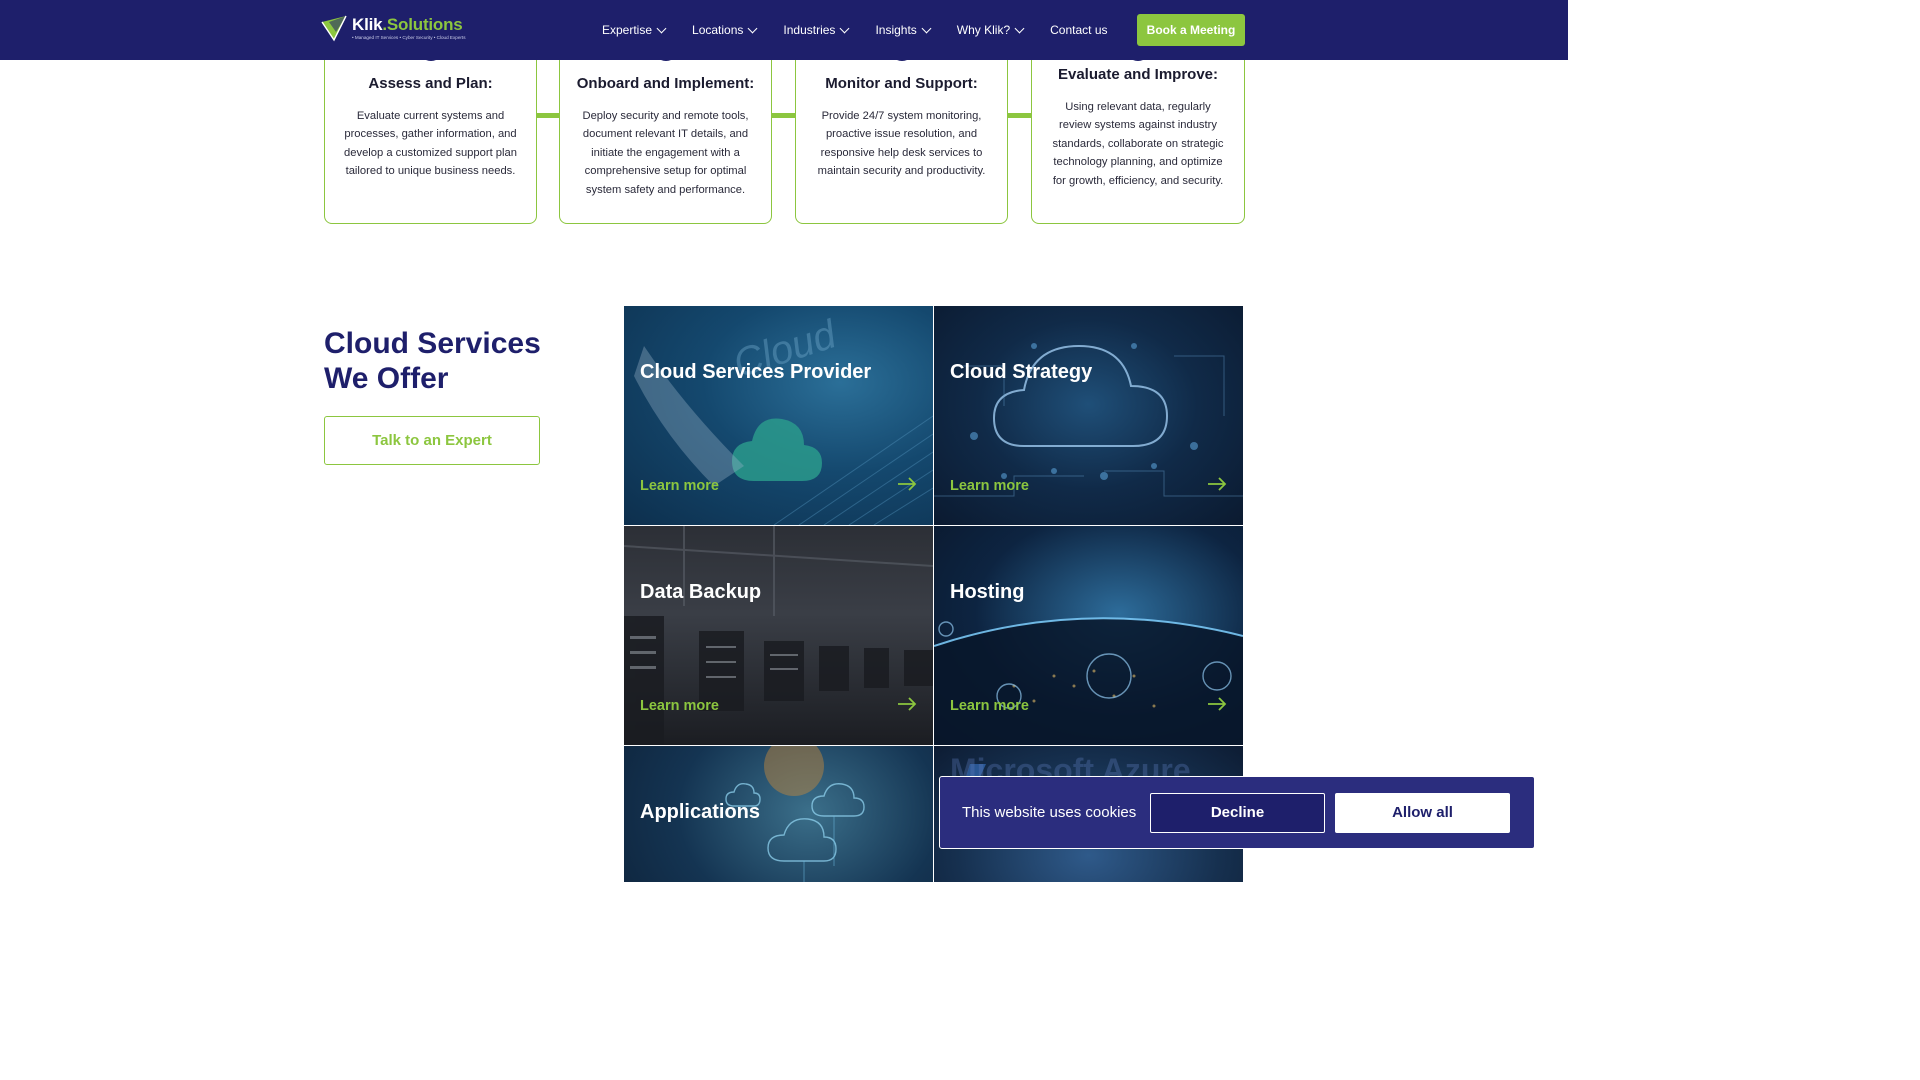  I want to click on service-tile-data-backup: Data Backup Learn more, so click(778, 635).